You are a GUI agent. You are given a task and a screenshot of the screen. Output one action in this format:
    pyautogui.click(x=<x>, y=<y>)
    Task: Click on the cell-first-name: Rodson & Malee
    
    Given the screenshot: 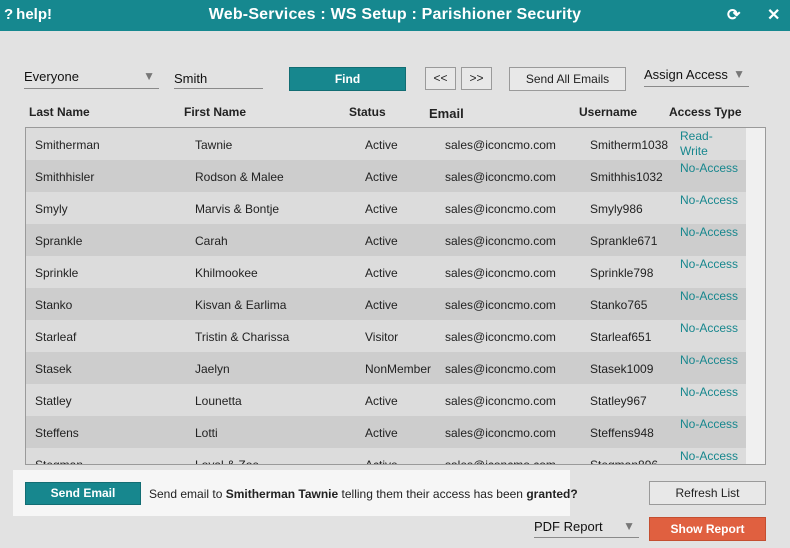 What is the action you would take?
    pyautogui.click(x=239, y=177)
    